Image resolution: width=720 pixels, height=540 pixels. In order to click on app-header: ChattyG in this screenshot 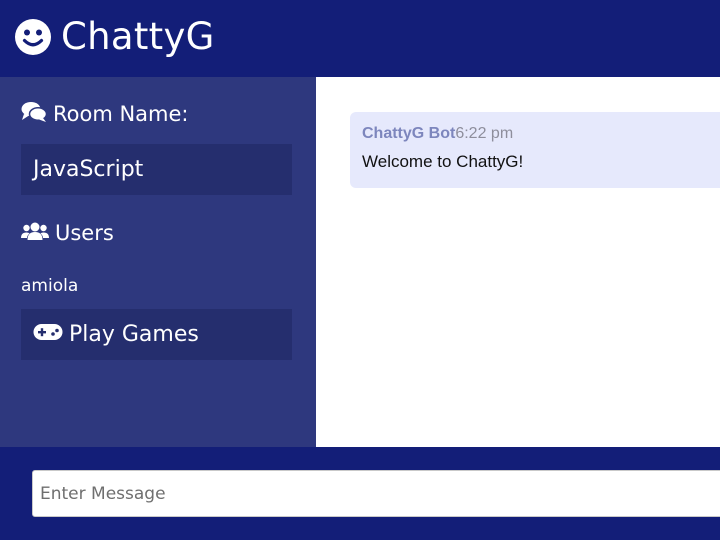, I will do `click(360, 38)`.